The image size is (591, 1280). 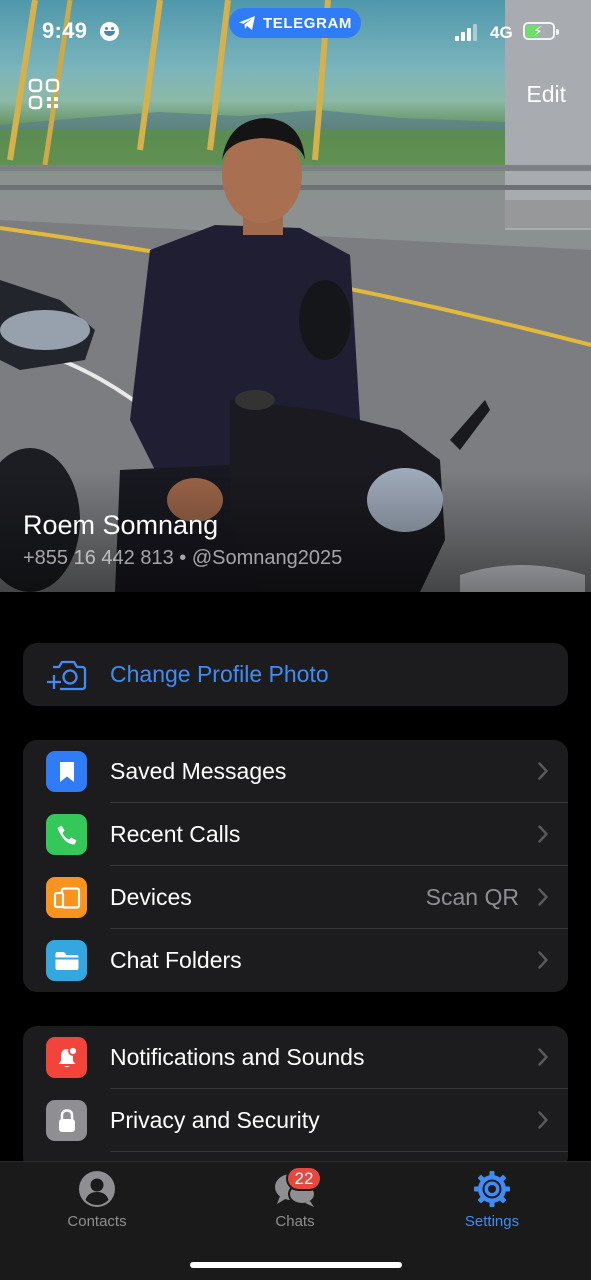 I want to click on telegram-pill: TELEGRAM, so click(x=295, y=23).